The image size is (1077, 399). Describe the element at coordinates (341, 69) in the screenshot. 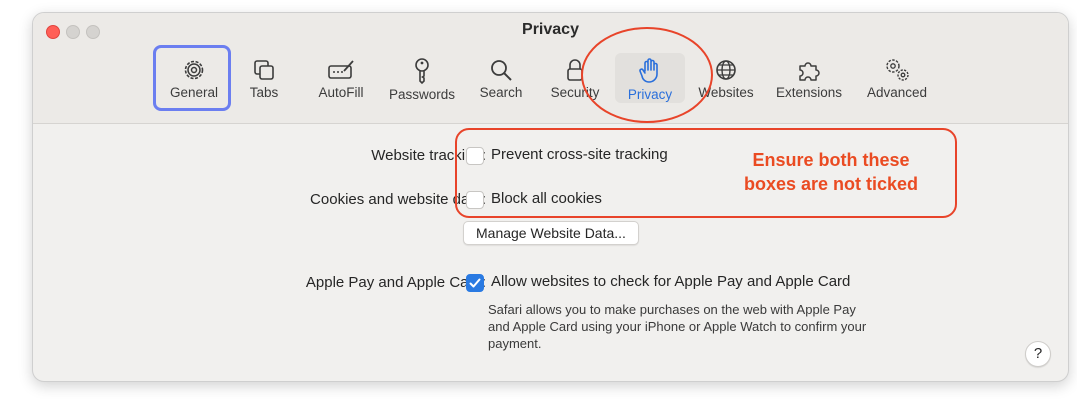

I see `autofill-icon` at that location.